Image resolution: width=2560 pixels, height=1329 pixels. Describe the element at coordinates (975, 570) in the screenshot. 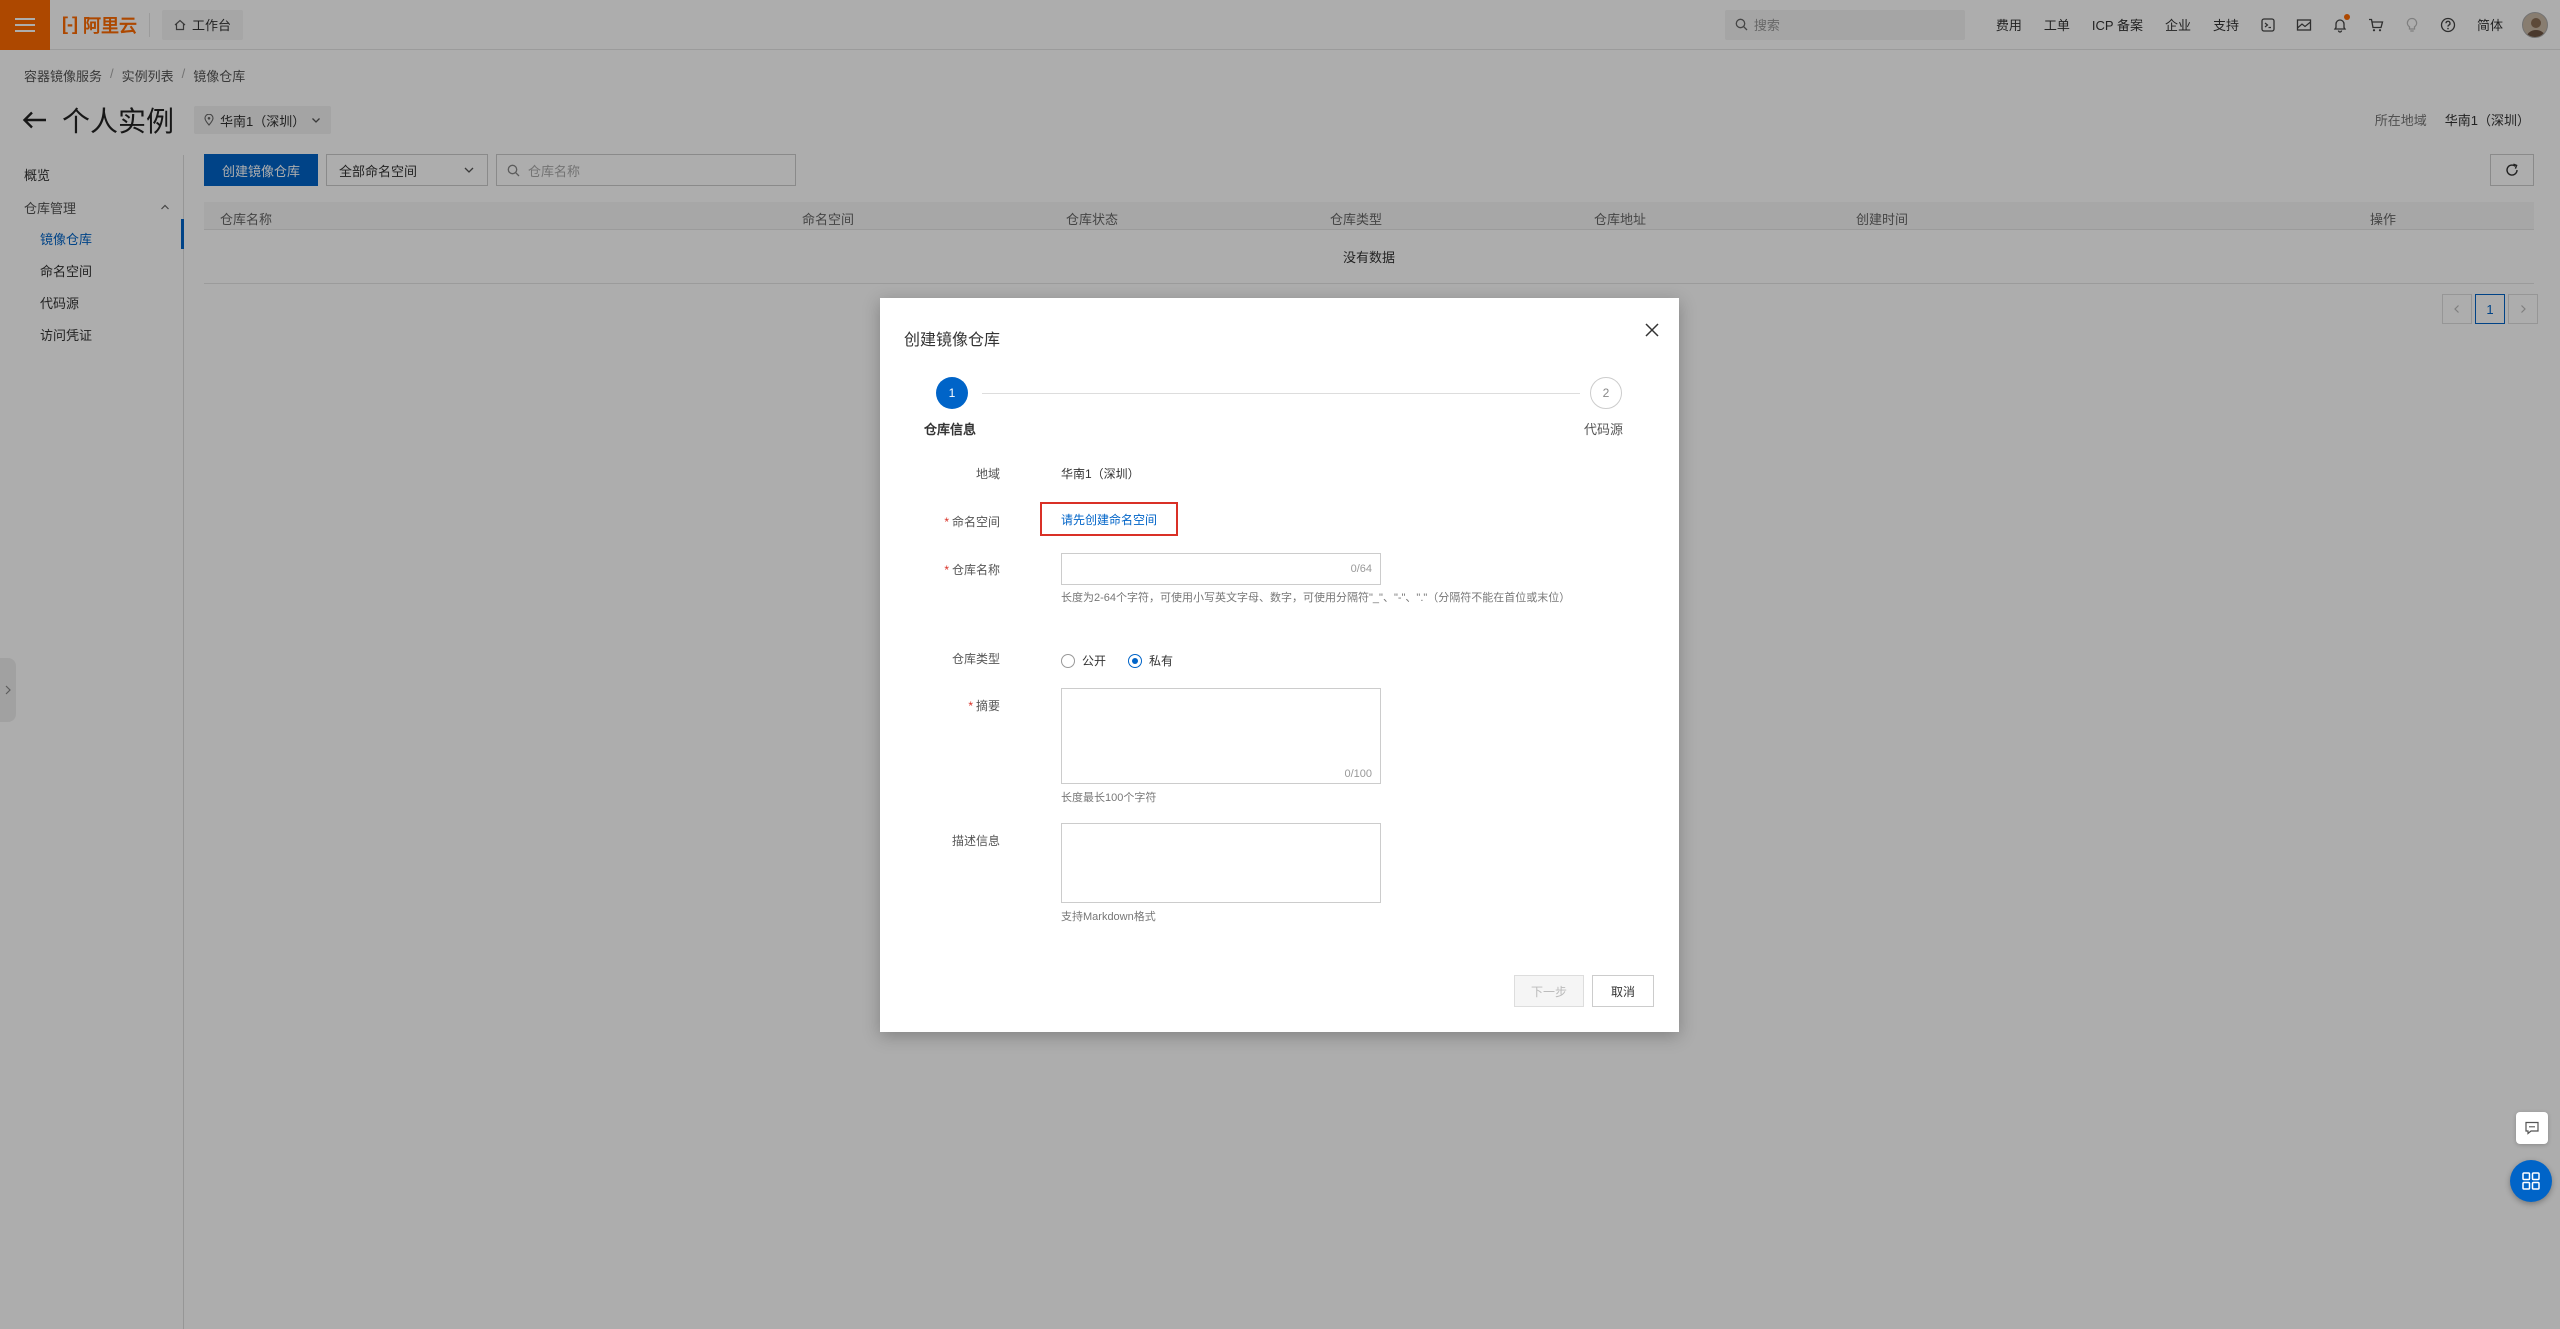

I see `repo-name-field-label-text: 仓库名称` at that location.